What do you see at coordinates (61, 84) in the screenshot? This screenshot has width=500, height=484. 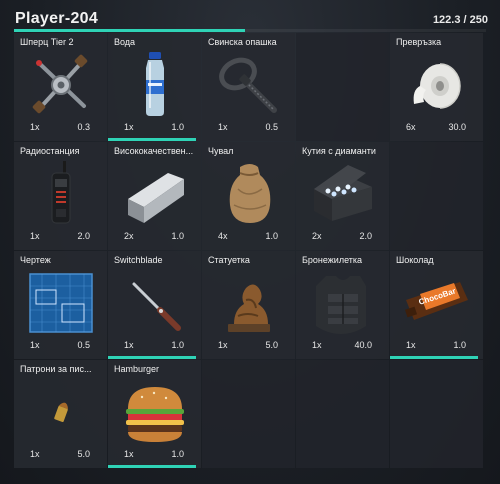 I see `lockpick-icon` at bounding box center [61, 84].